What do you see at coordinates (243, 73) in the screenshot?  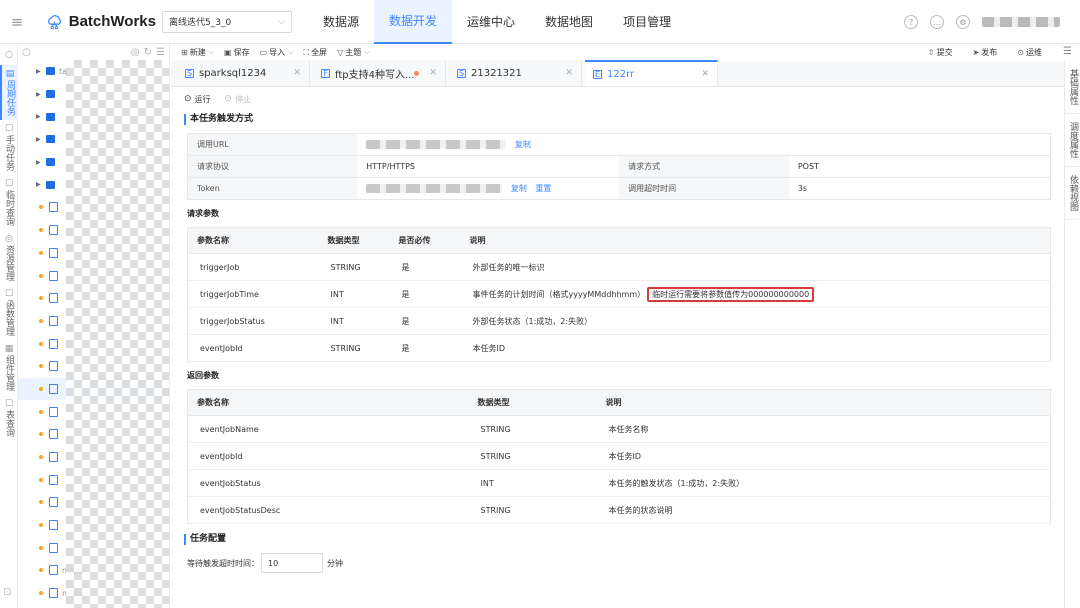 I see `tab-sparksql1234: S sparksql1234 ✕` at bounding box center [243, 73].